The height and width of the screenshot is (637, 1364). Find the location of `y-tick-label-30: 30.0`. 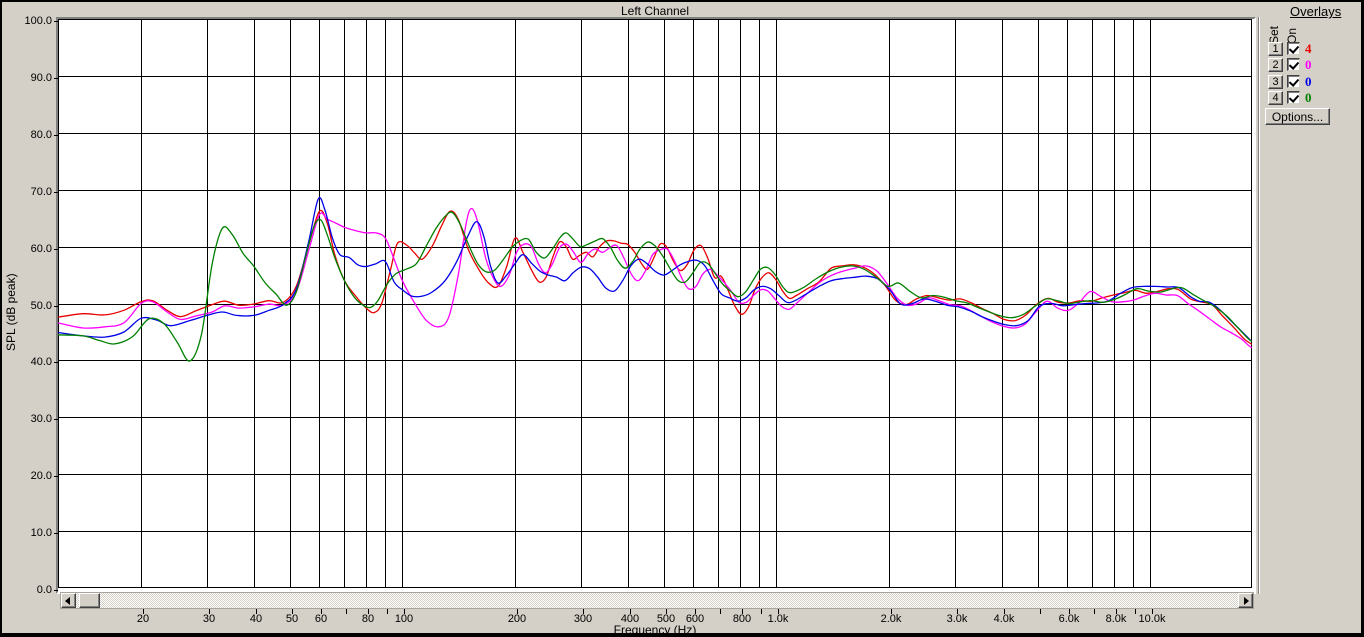

y-tick-label-30: 30.0 is located at coordinates (41, 419).